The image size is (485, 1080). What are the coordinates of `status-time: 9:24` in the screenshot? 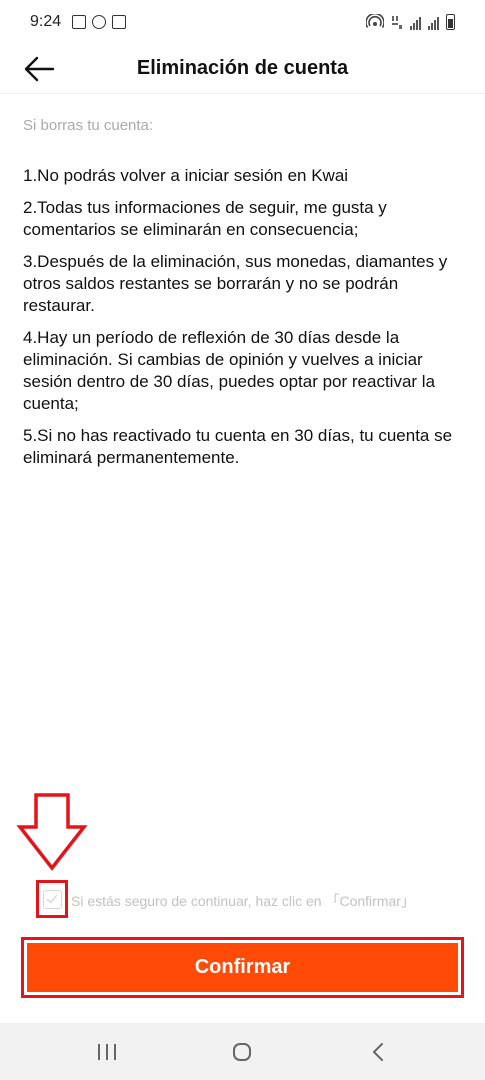 It's located at (46, 21).